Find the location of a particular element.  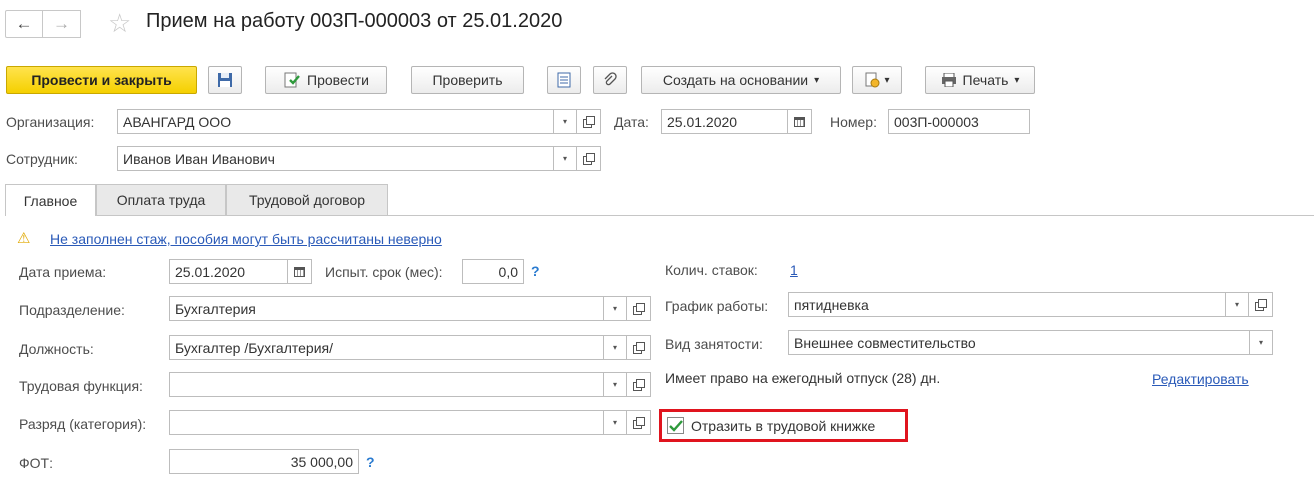

print-button: Печать ▾ is located at coordinates (980, 80).